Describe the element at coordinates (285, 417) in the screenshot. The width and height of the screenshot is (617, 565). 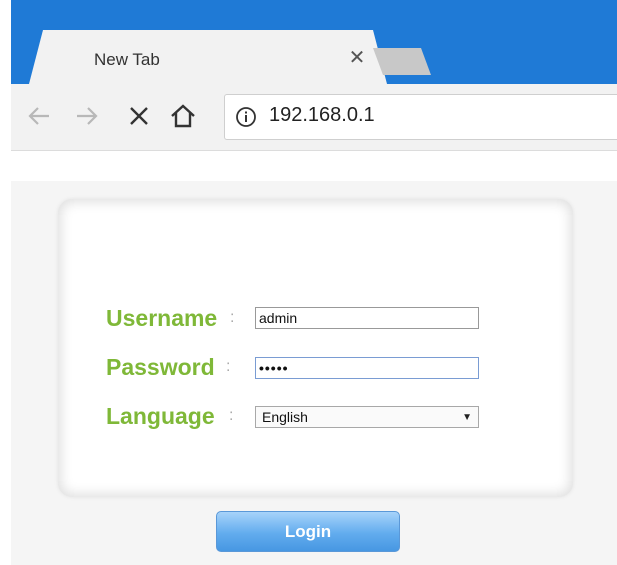
I see `language-selected-value: English` at that location.